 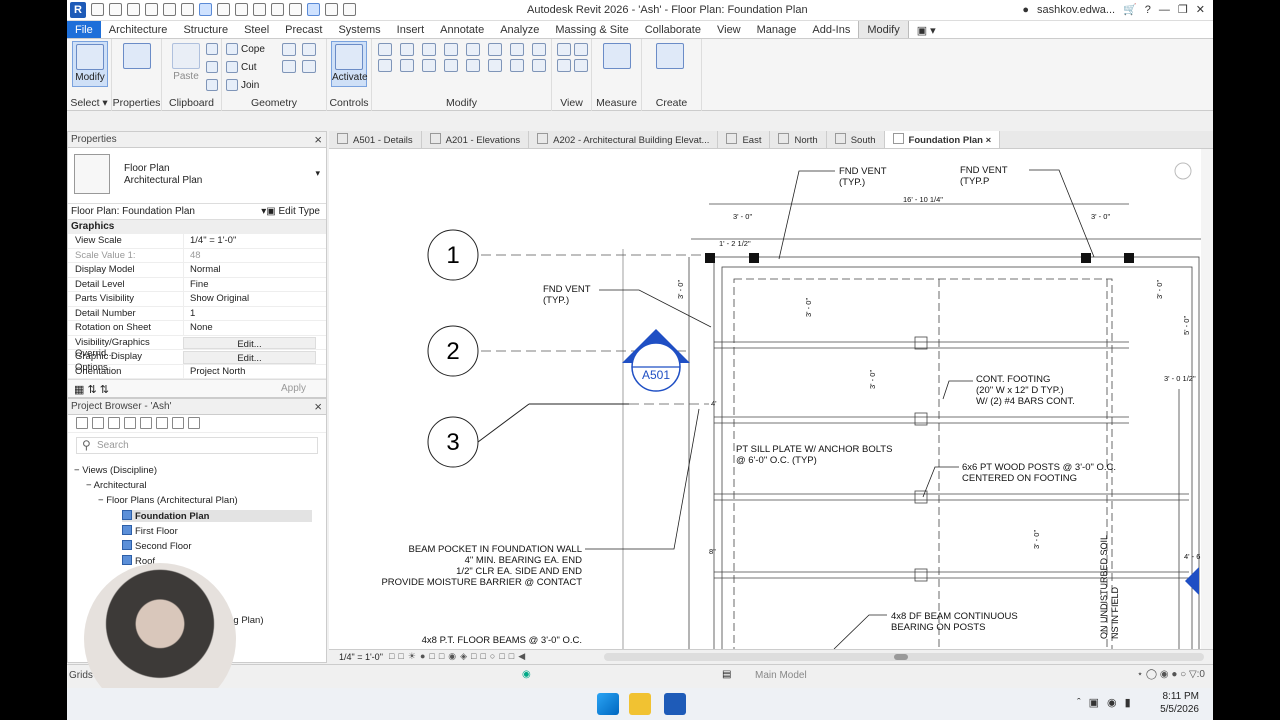 What do you see at coordinates (452, 442) in the screenshot?
I see `grid-label-3: 3` at bounding box center [452, 442].